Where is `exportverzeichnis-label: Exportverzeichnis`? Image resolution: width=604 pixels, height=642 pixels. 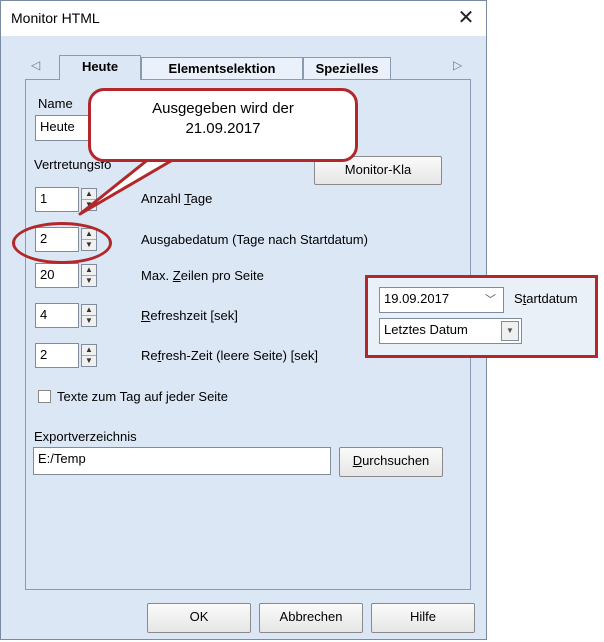 exportverzeichnis-label: Exportverzeichnis is located at coordinates (85, 436).